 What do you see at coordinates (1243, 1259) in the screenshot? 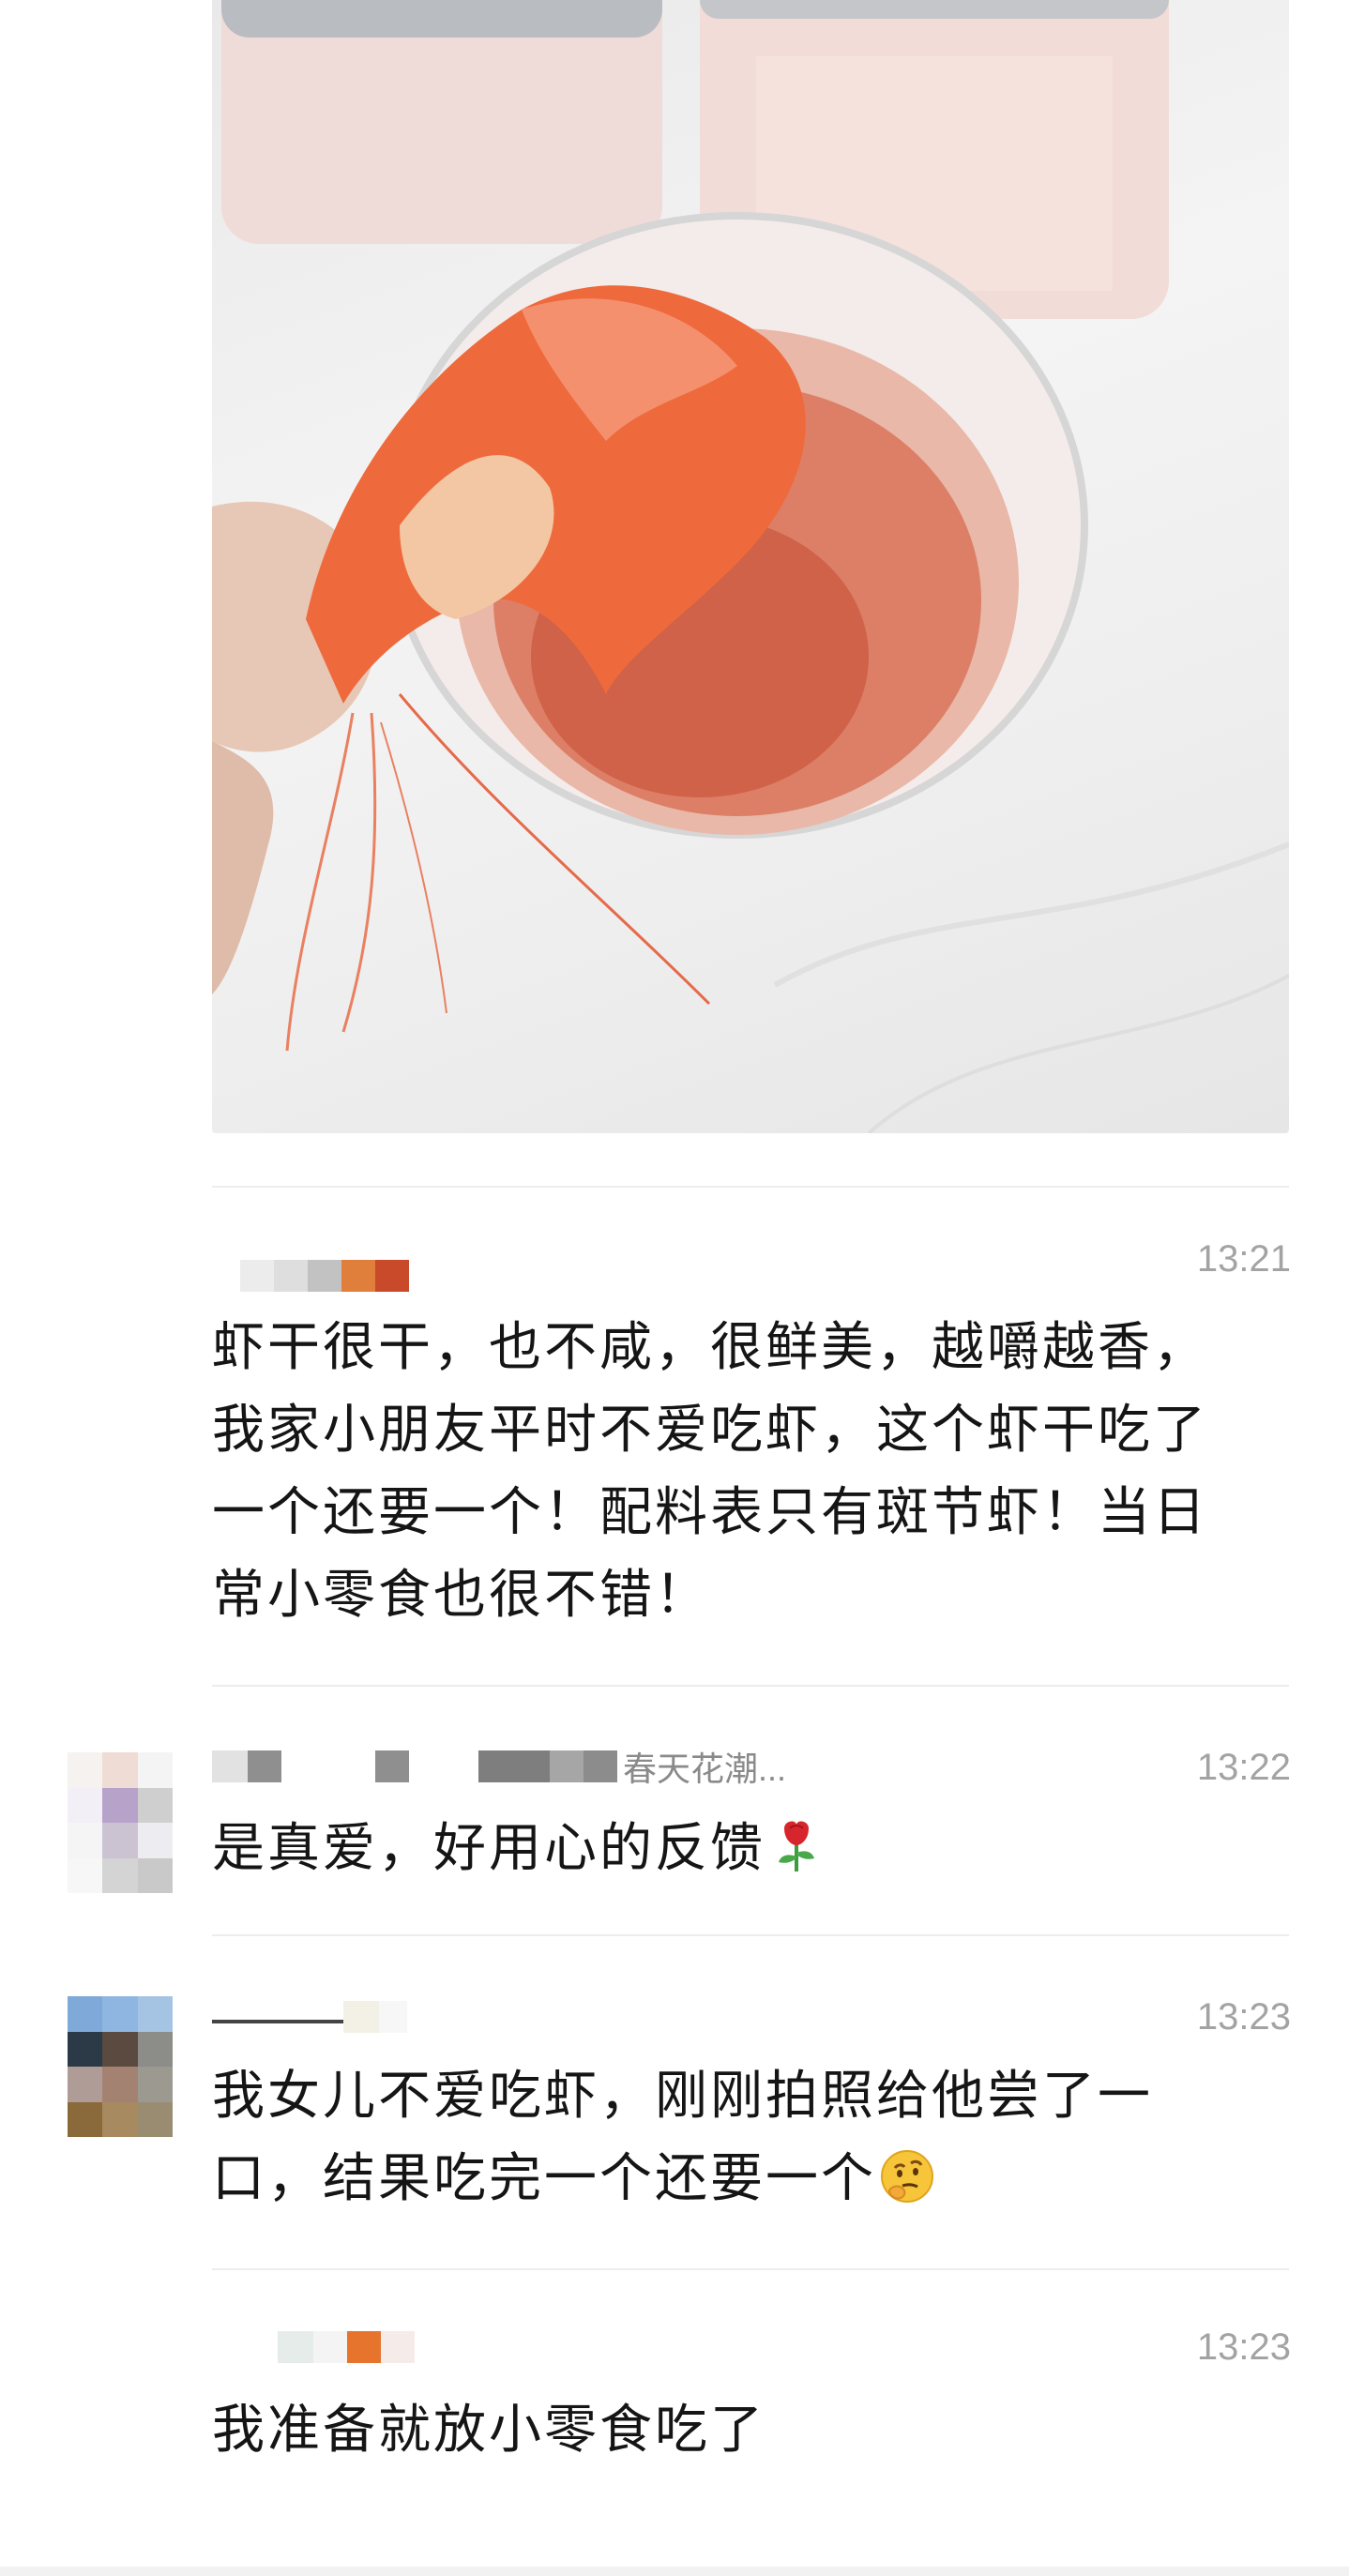
I see `comment-time: 13:21` at bounding box center [1243, 1259].